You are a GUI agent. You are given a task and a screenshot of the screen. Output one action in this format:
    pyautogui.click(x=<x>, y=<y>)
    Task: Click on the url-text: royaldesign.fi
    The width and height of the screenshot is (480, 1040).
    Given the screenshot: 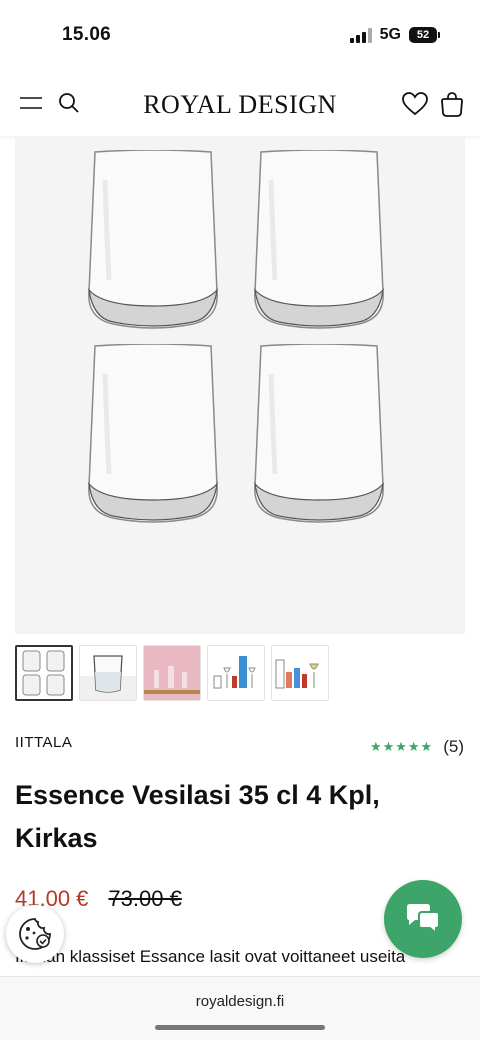 What is the action you would take?
    pyautogui.click(x=240, y=1001)
    